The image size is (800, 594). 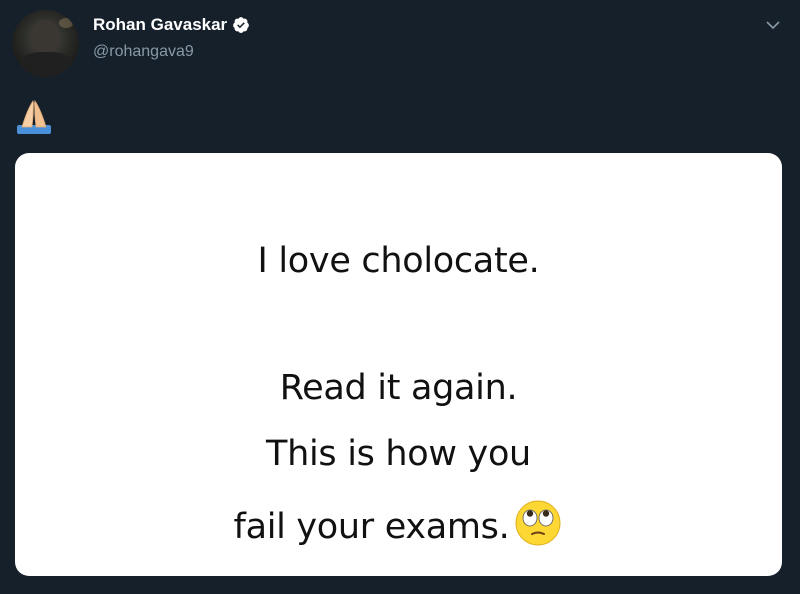 I want to click on author-handle: @rohangava9, so click(x=143, y=52).